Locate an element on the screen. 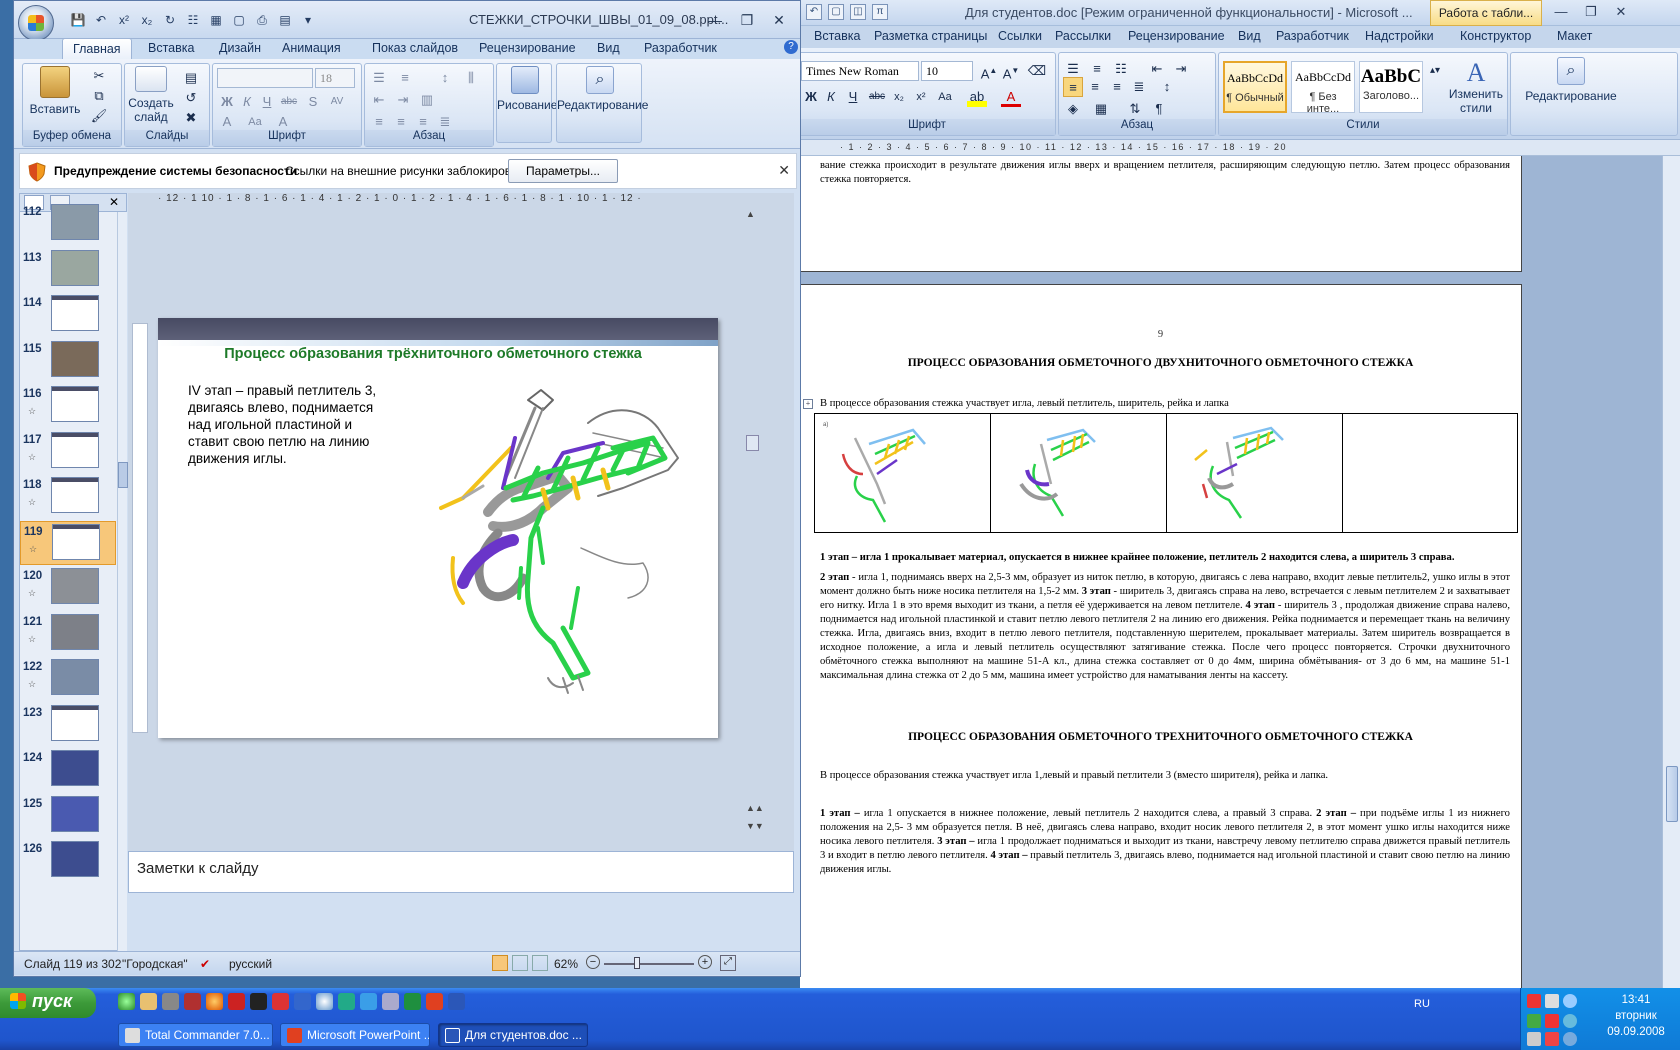  restore-icon: ❐ is located at coordinates (747, 20).